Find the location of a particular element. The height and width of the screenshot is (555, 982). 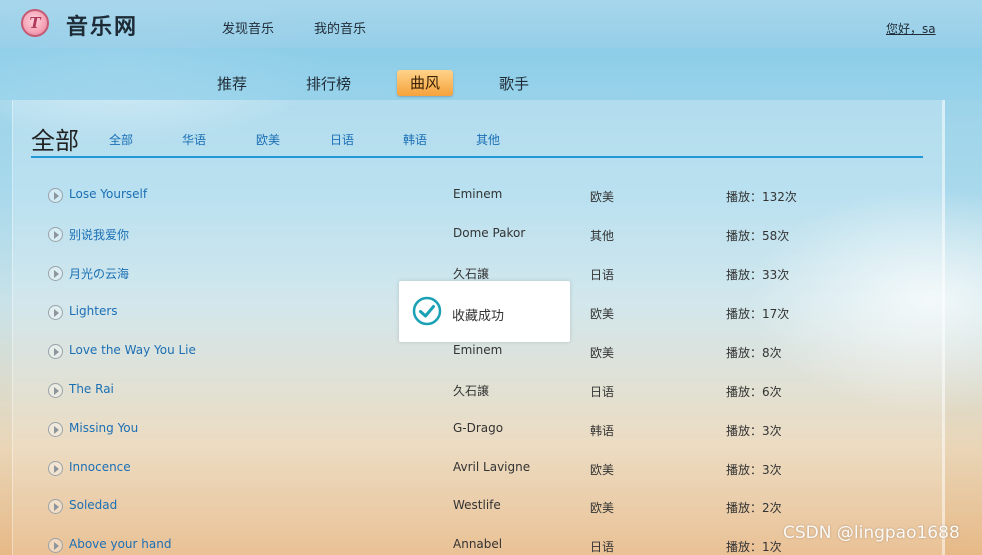

filter-japanese: 日语 is located at coordinates (342, 139).